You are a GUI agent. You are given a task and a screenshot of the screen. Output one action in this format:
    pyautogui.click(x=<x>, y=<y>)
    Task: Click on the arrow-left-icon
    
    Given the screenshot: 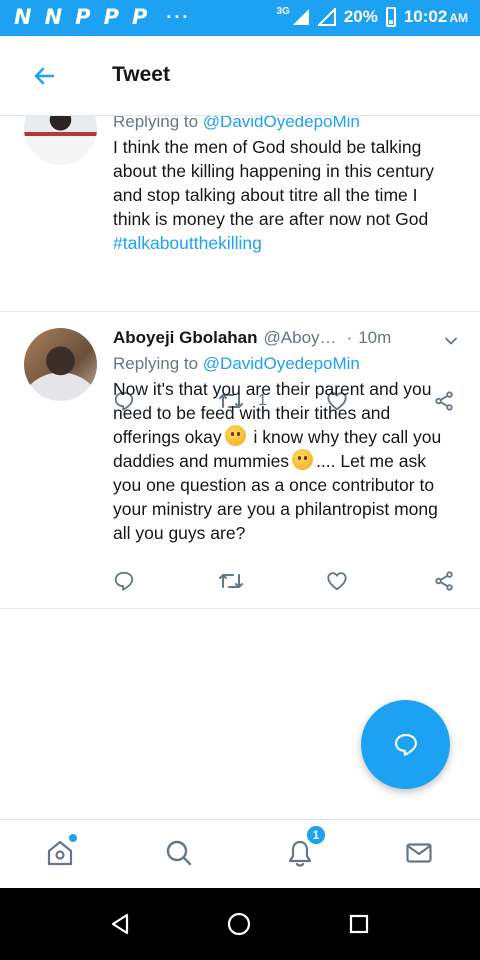 What is the action you would take?
    pyautogui.click(x=44, y=76)
    